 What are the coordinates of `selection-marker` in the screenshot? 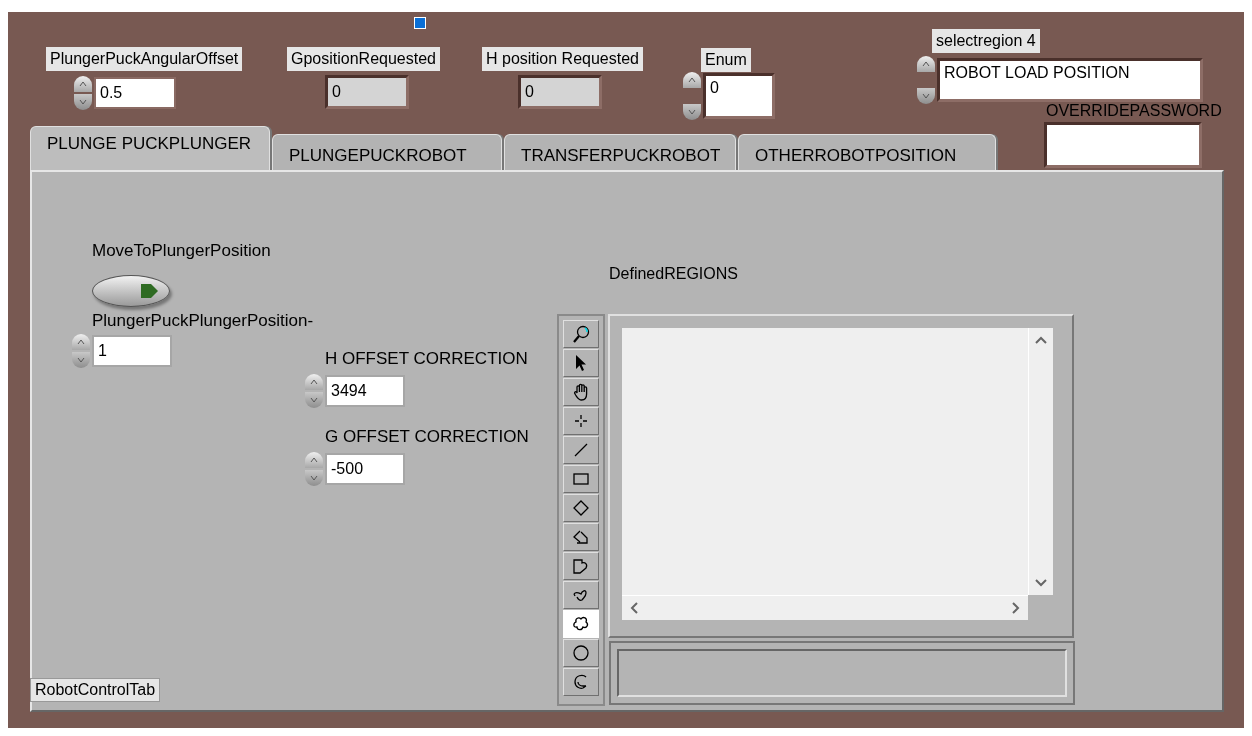 It's located at (420, 23).